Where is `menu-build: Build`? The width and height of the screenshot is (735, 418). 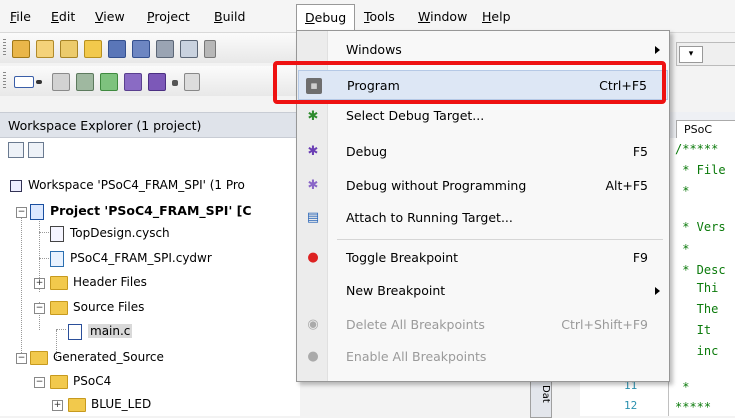
menu-build: Build is located at coordinates (229, 16).